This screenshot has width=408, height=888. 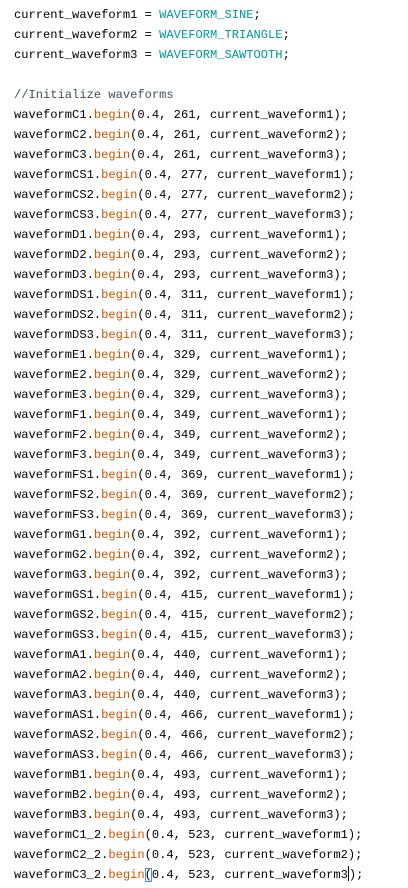 I want to click on object-name: waveformC1., so click(x=54, y=115).